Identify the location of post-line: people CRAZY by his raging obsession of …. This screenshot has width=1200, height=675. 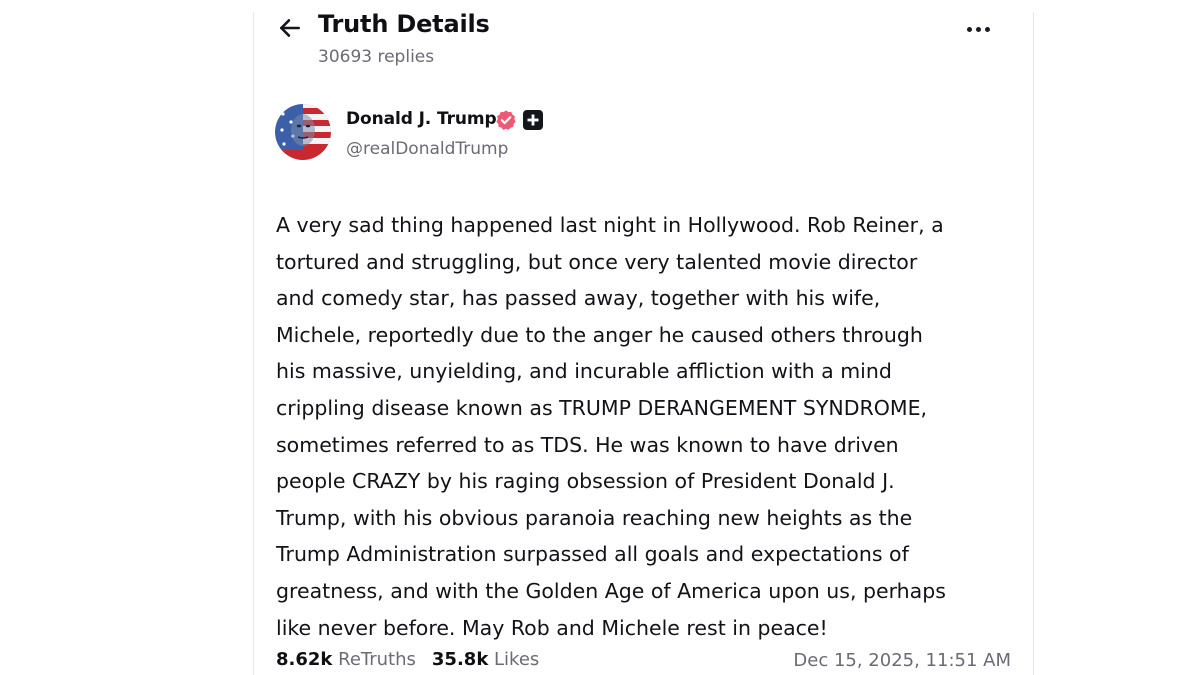
(585, 481).